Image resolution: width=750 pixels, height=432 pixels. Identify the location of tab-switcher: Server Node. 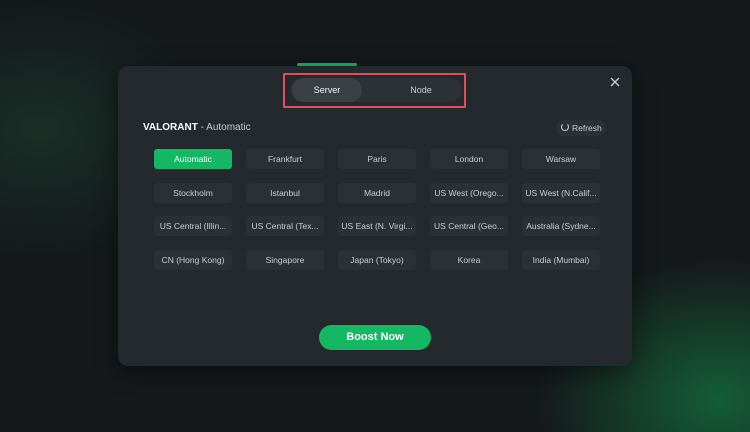
(376, 90).